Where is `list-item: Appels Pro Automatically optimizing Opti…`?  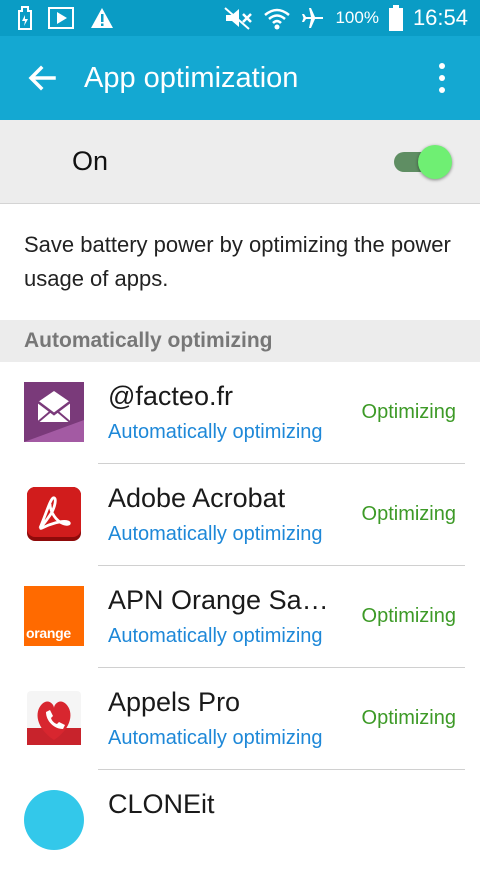
list-item: Appels Pro Automatically optimizing Opti… is located at coordinates (240, 719).